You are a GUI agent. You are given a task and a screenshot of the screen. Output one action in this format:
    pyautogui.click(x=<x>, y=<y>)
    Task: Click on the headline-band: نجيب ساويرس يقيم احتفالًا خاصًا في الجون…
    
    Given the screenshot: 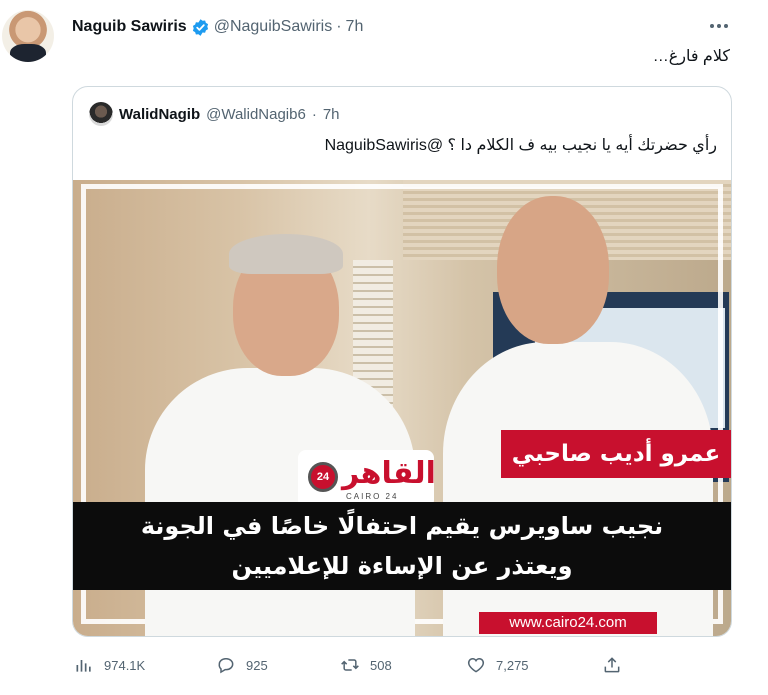 What is the action you would take?
    pyautogui.click(x=402, y=546)
    